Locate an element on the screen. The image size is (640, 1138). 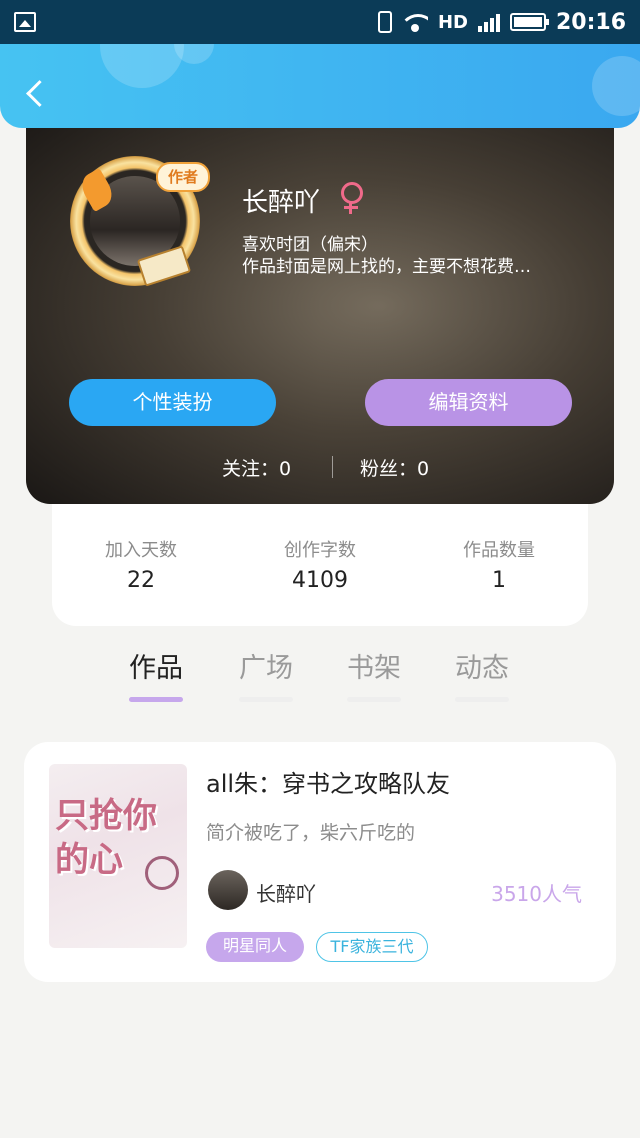
network-label: HD is located at coordinates (452, 22).